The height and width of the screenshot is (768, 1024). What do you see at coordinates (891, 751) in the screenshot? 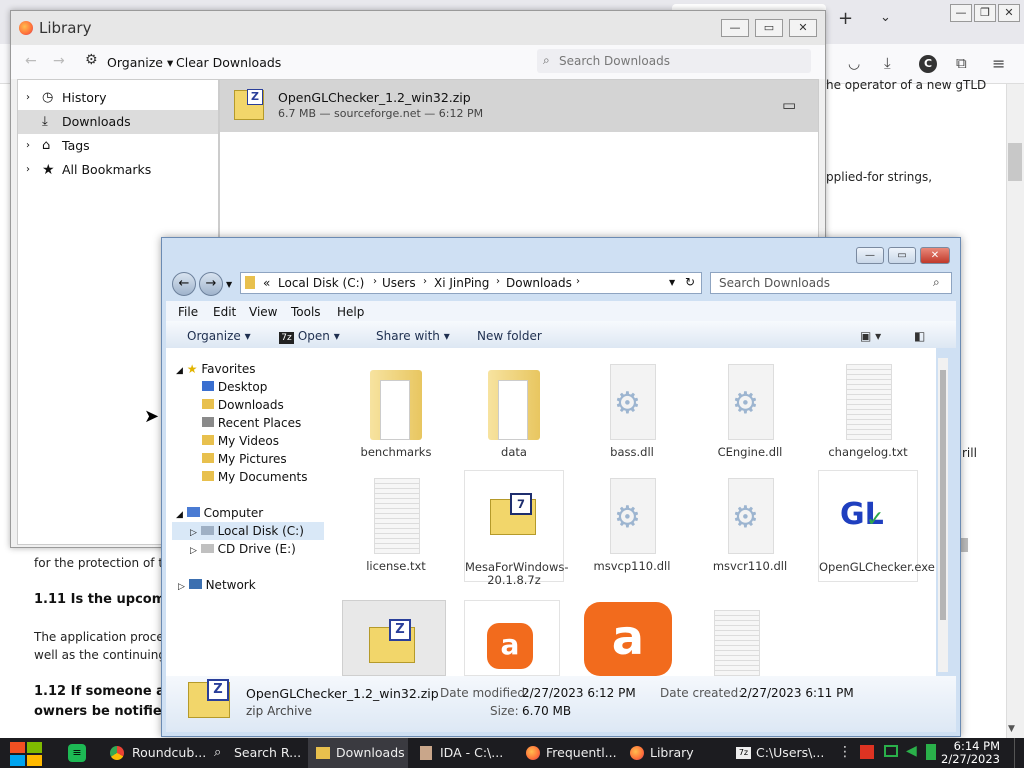
I see `network-tray-icon` at bounding box center [891, 751].